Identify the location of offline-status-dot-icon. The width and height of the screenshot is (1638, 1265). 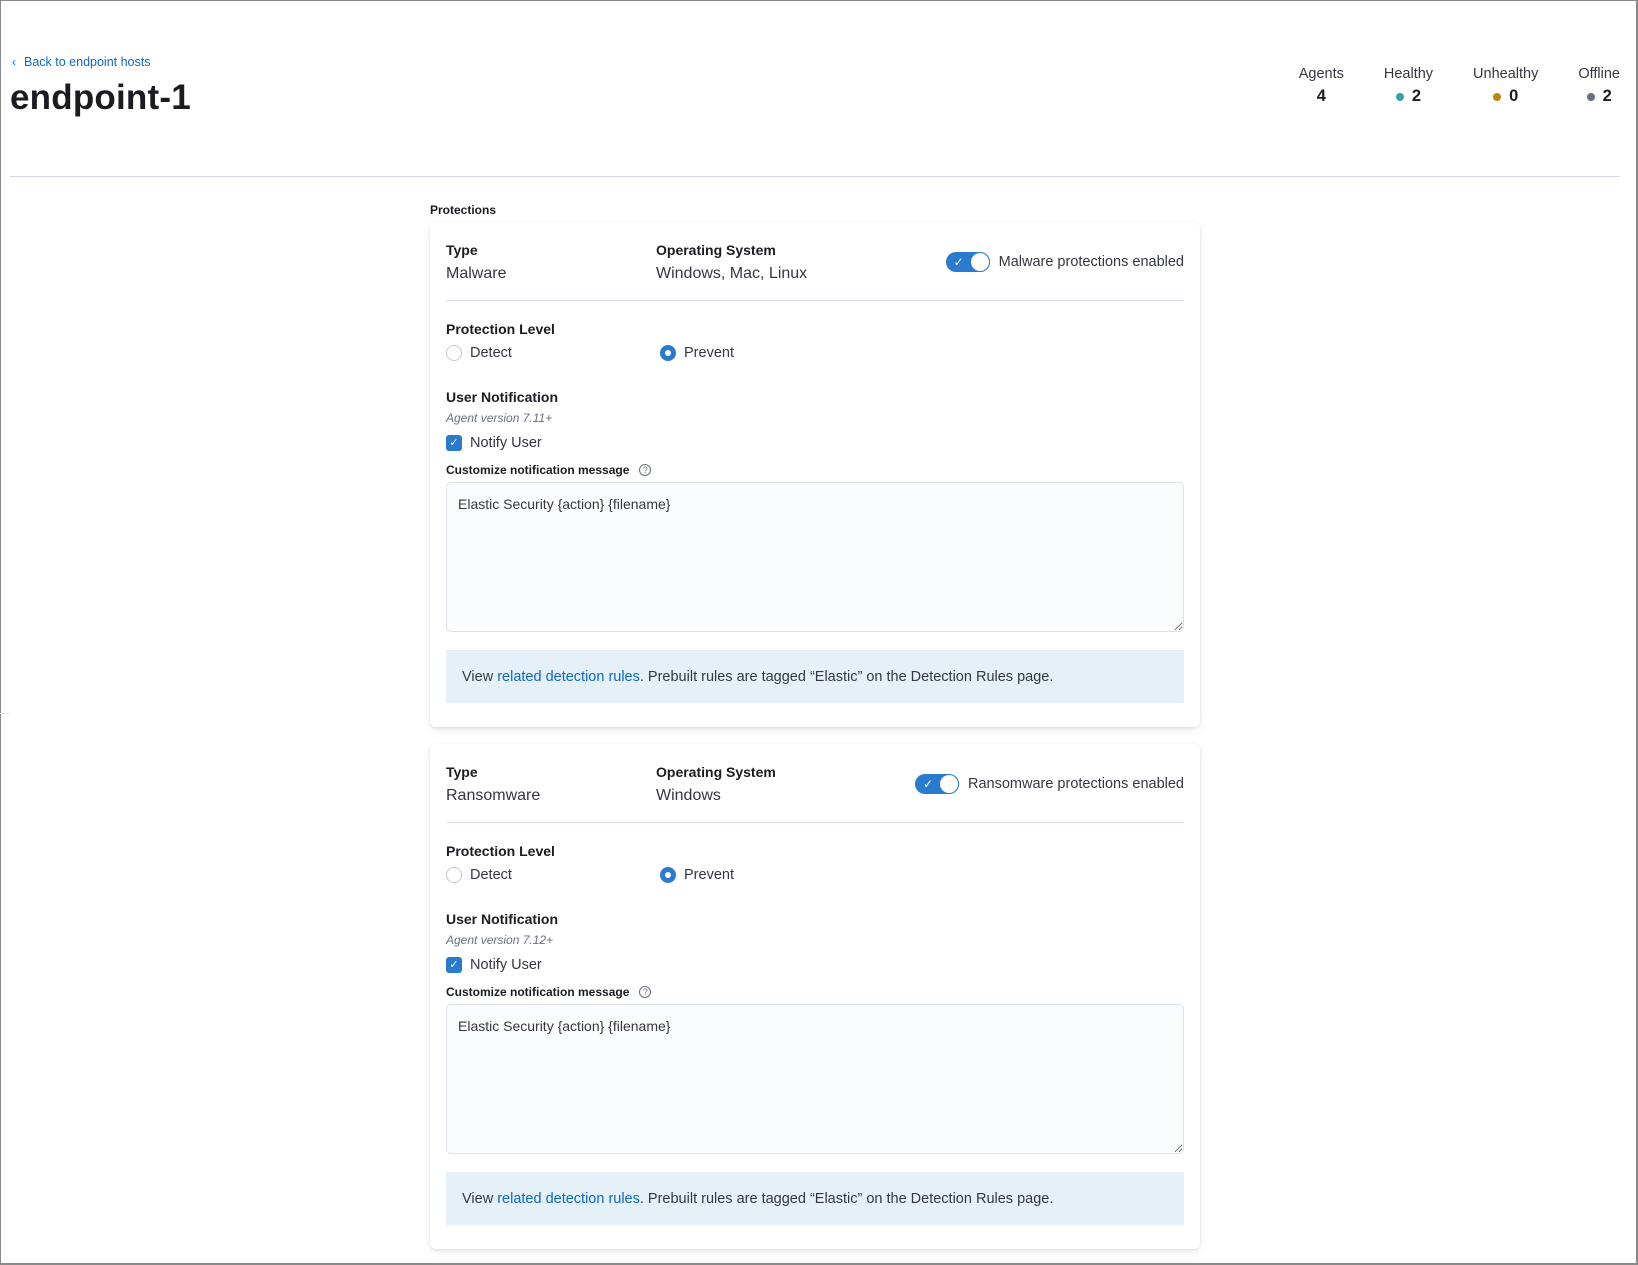
(1590, 96).